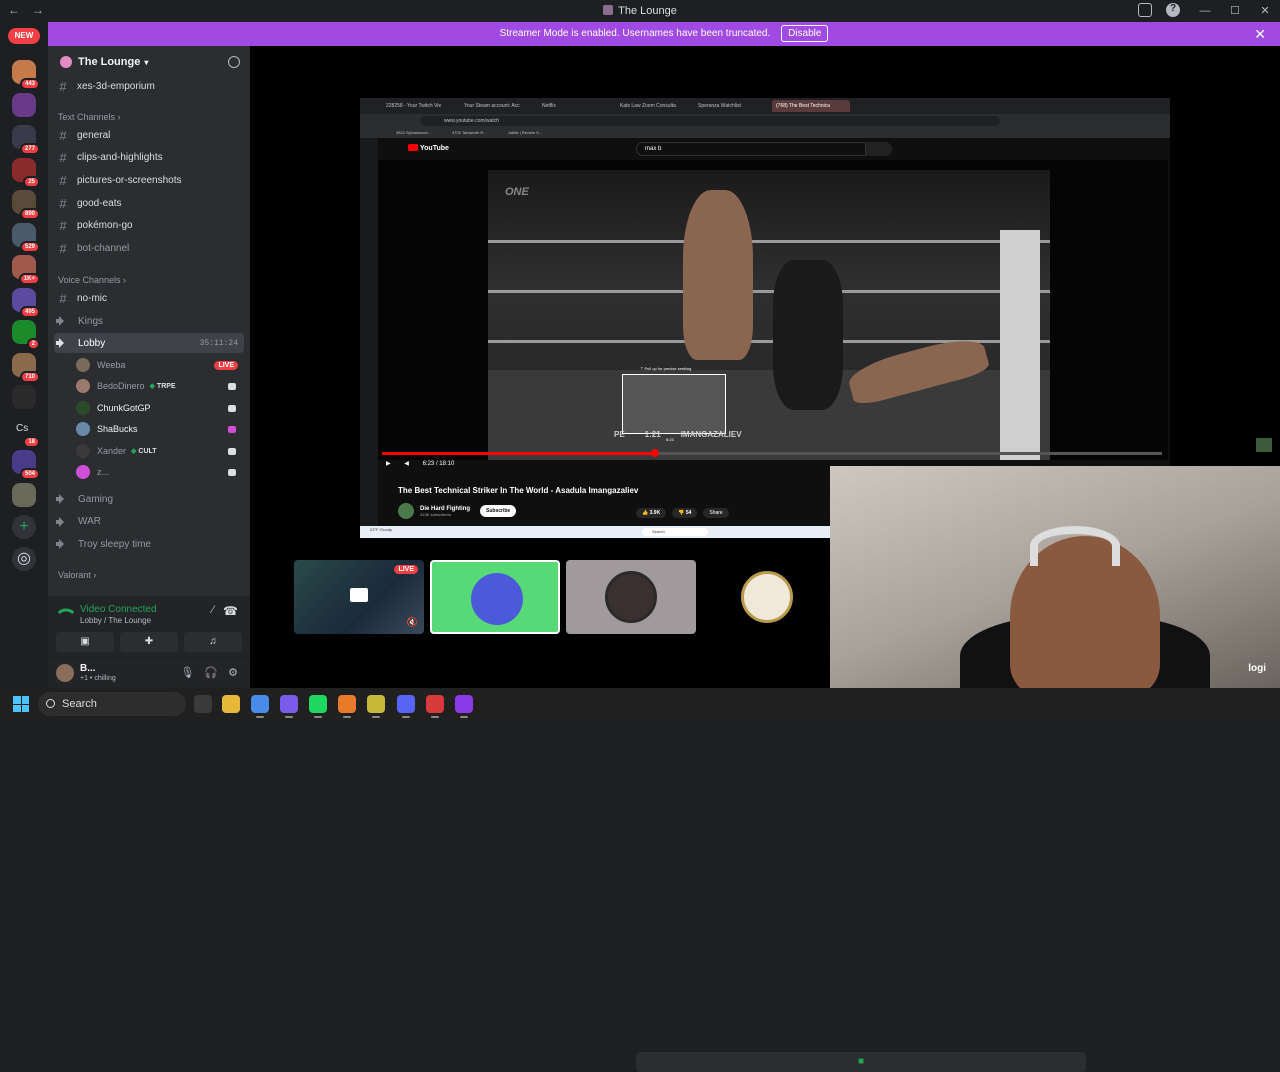 This screenshot has width=1280, height=1072. What do you see at coordinates (149, 499) in the screenshot?
I see `voice-channel-item: Gaming` at bounding box center [149, 499].